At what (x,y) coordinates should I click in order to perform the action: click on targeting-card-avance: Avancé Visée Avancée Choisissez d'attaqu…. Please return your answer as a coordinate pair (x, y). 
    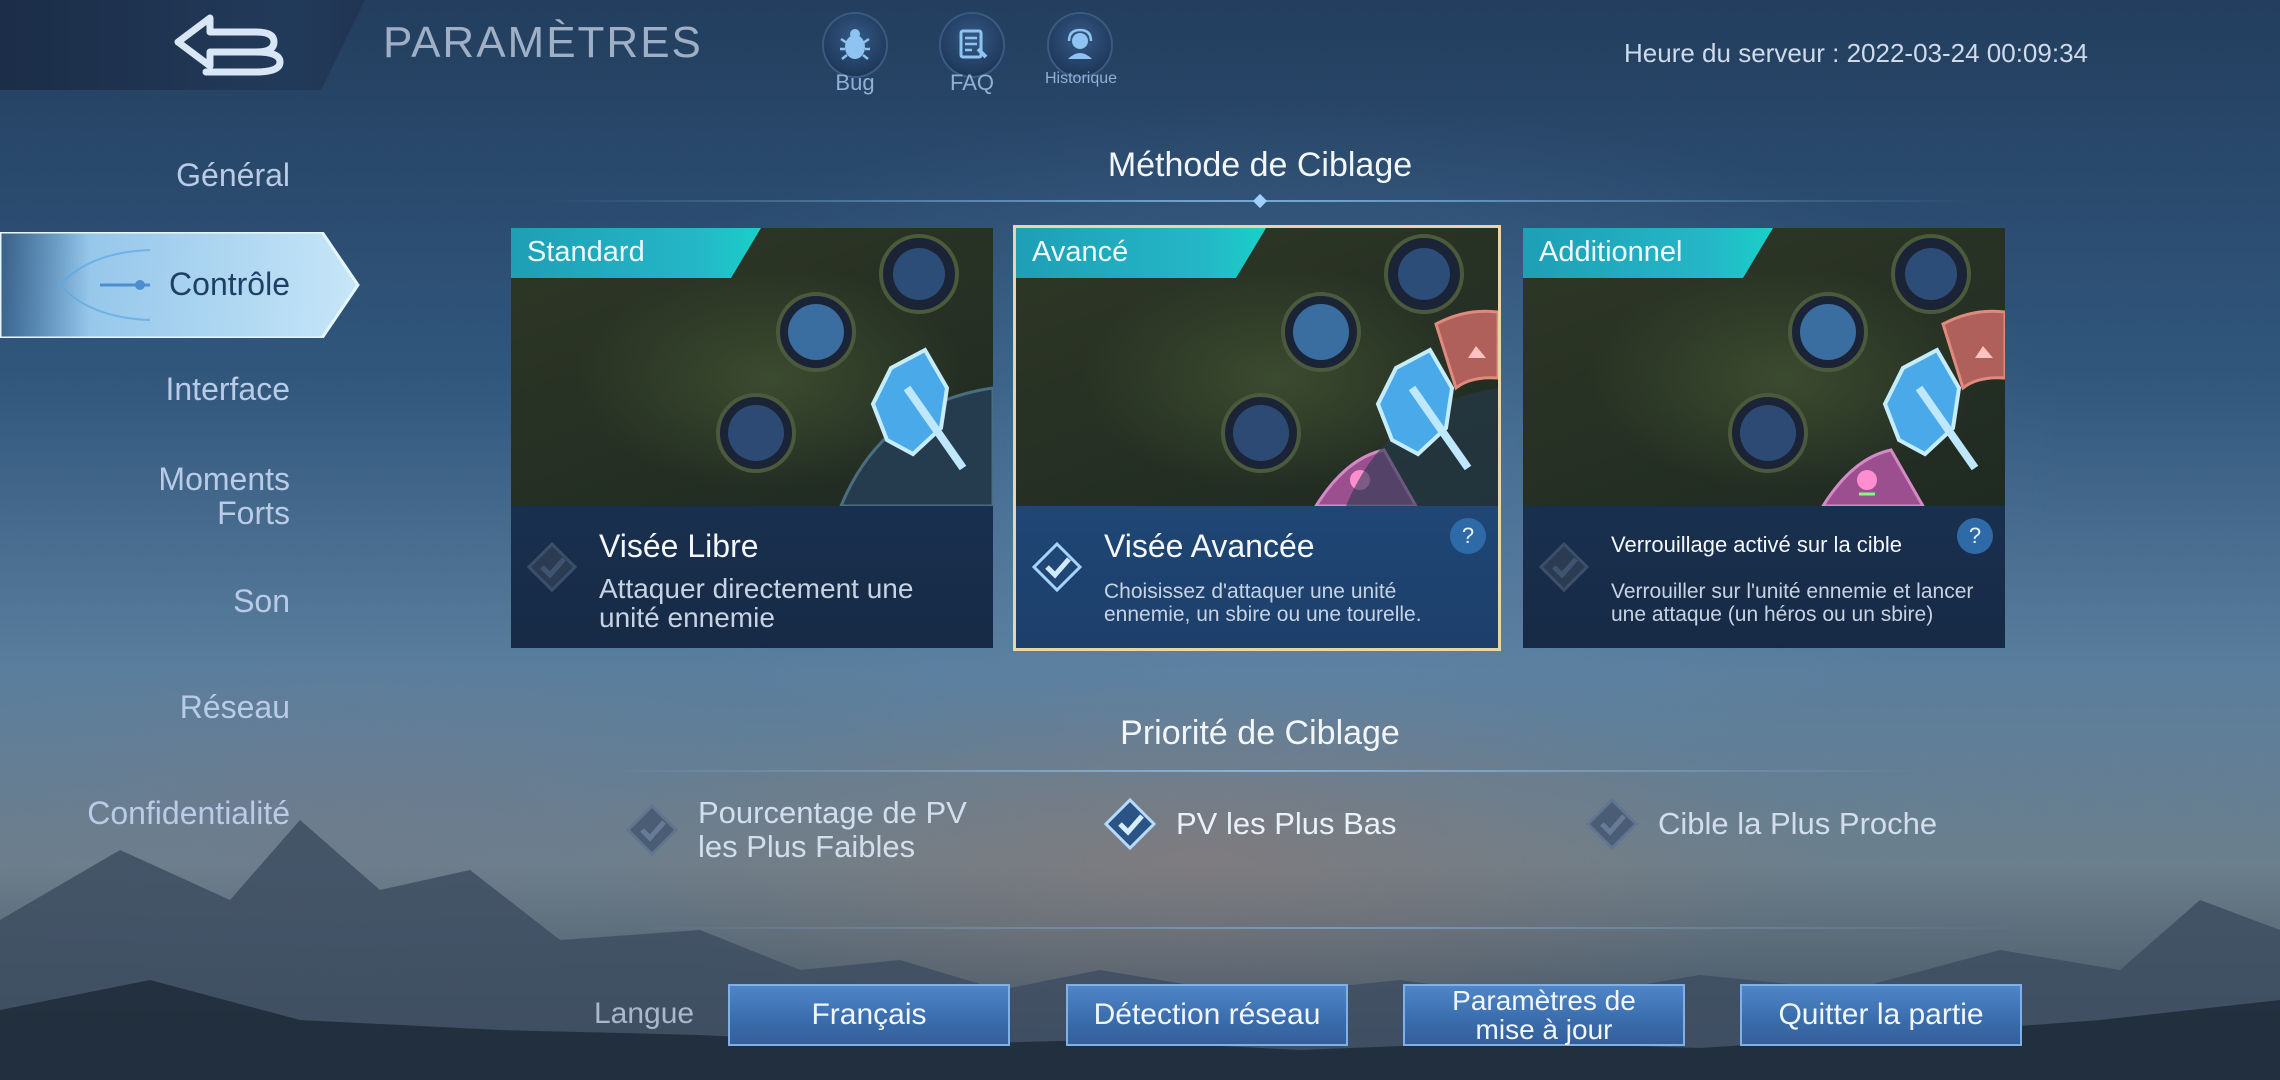
    Looking at the image, I should click on (1257, 438).